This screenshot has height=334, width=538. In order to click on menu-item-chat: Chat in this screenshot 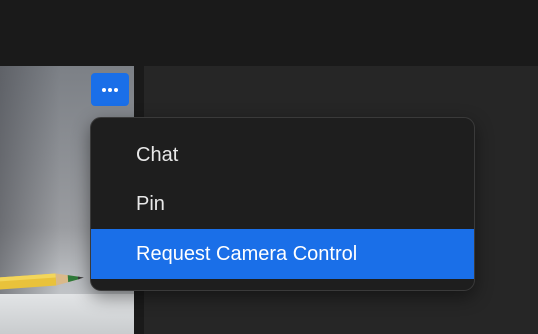, I will do `click(282, 155)`.